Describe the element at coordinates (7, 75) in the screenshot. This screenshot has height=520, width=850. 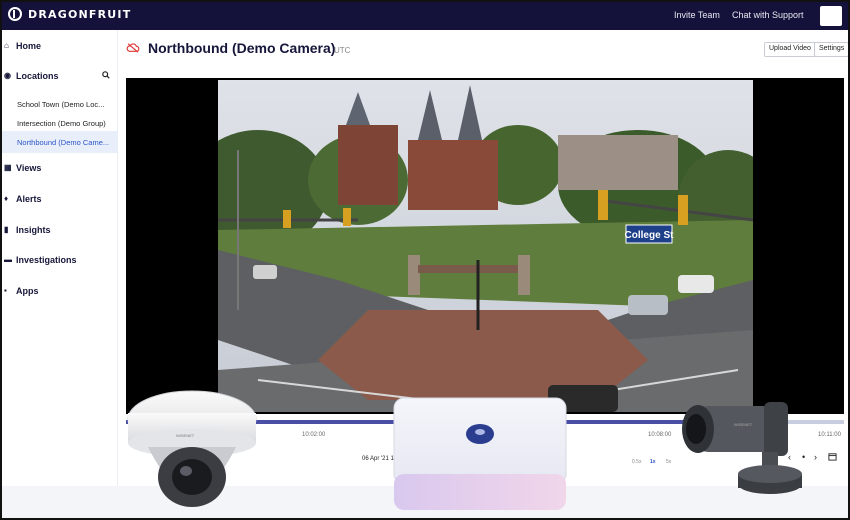
I see `location-pin-icon: ◉` at that location.